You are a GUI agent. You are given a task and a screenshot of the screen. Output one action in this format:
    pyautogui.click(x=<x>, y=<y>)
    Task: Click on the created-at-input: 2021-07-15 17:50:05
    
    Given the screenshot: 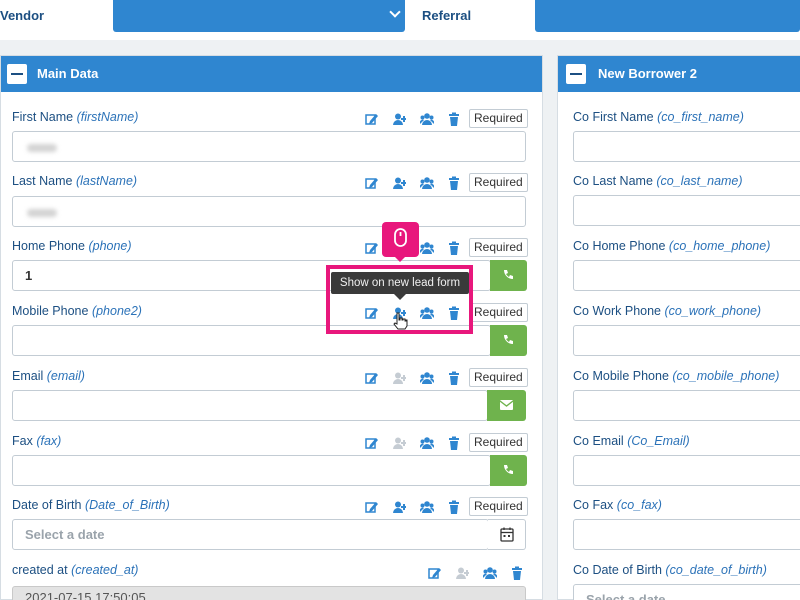 What is the action you would take?
    pyautogui.click(x=269, y=593)
    